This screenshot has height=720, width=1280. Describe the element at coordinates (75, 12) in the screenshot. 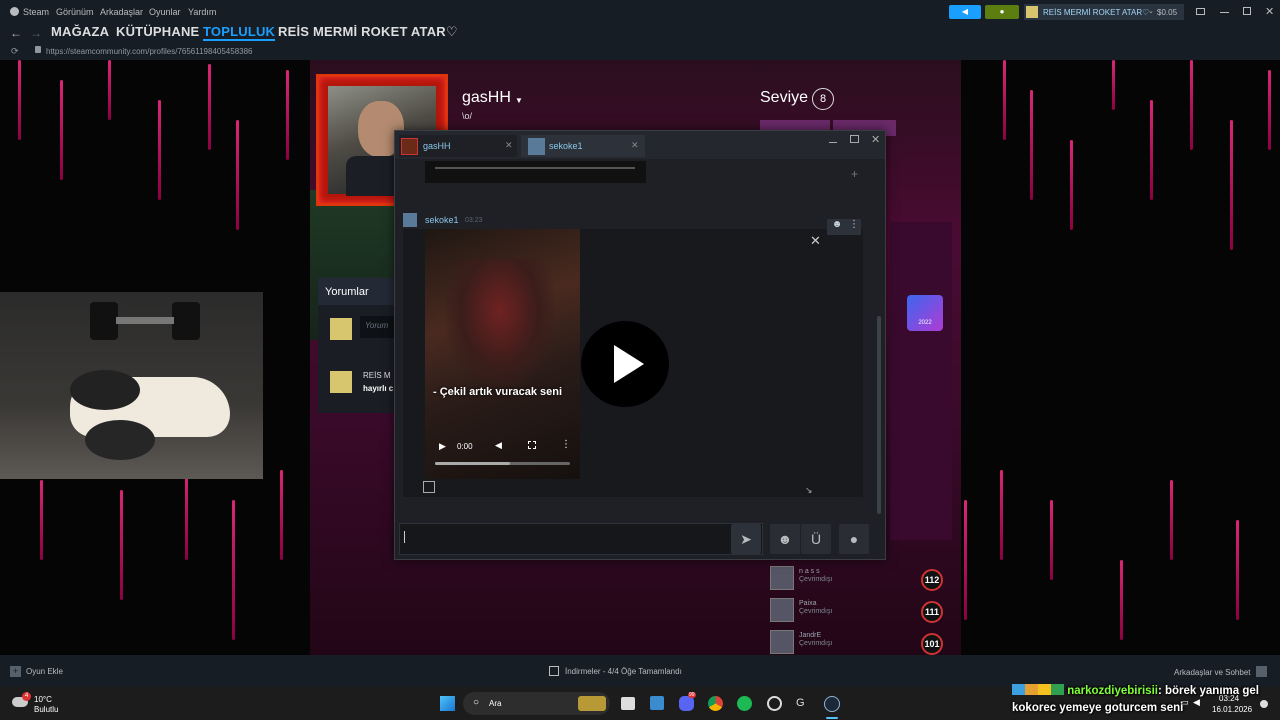

I see `menu-view: Görünüm` at that location.